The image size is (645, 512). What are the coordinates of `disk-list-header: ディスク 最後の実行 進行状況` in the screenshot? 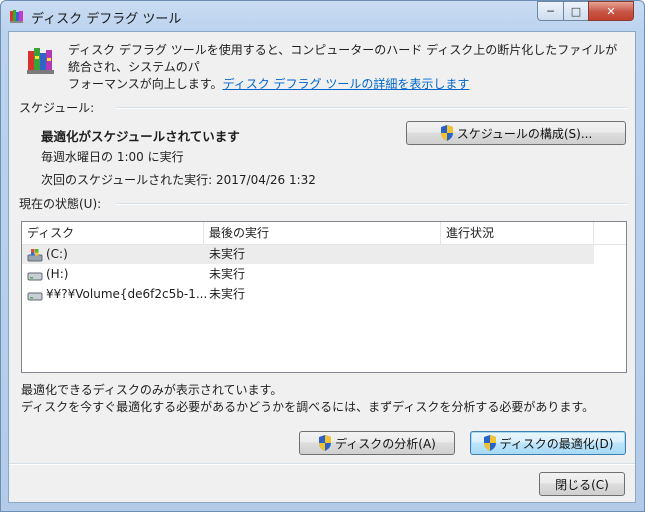 It's located at (324, 233).